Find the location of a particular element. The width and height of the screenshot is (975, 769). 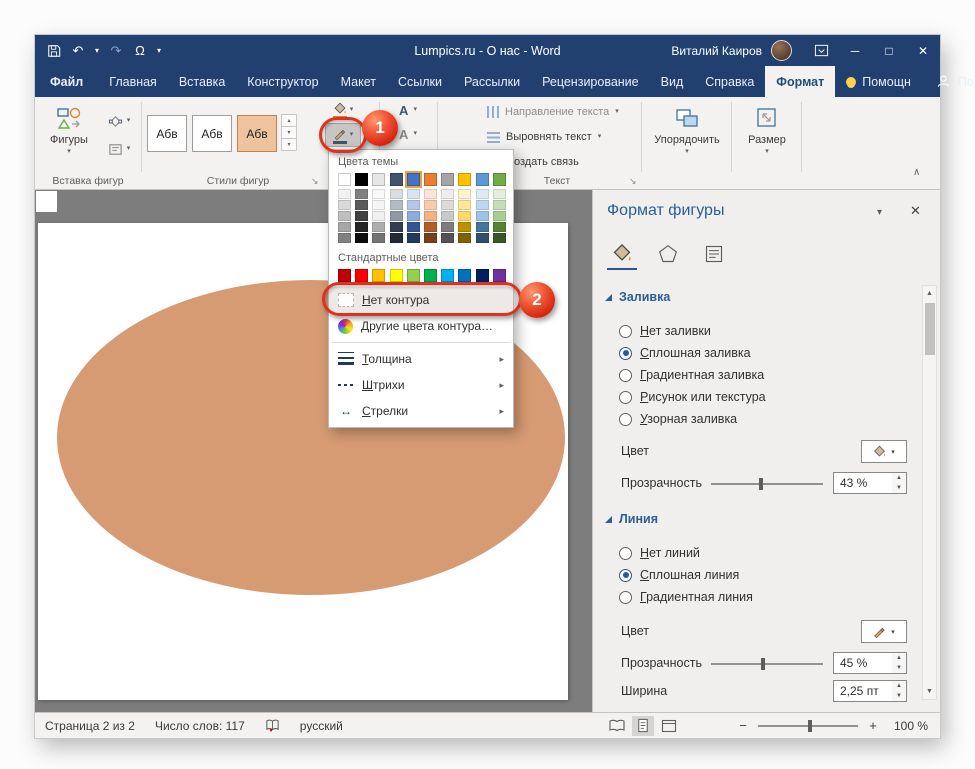

ribbon-tab: Рецензирование is located at coordinates (590, 81).